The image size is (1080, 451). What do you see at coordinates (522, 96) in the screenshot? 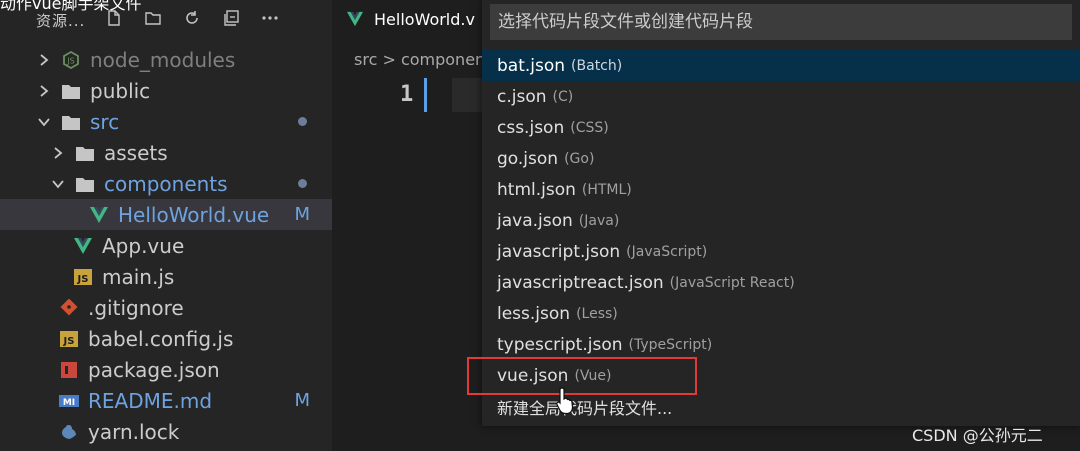
I see `option-name: c.json` at bounding box center [522, 96].